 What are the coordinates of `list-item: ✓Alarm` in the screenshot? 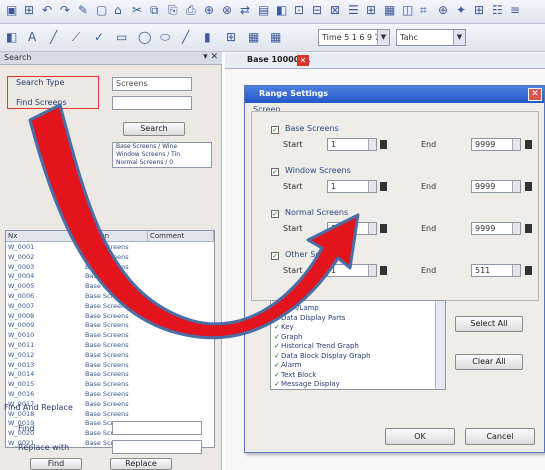 It's located at (288, 365).